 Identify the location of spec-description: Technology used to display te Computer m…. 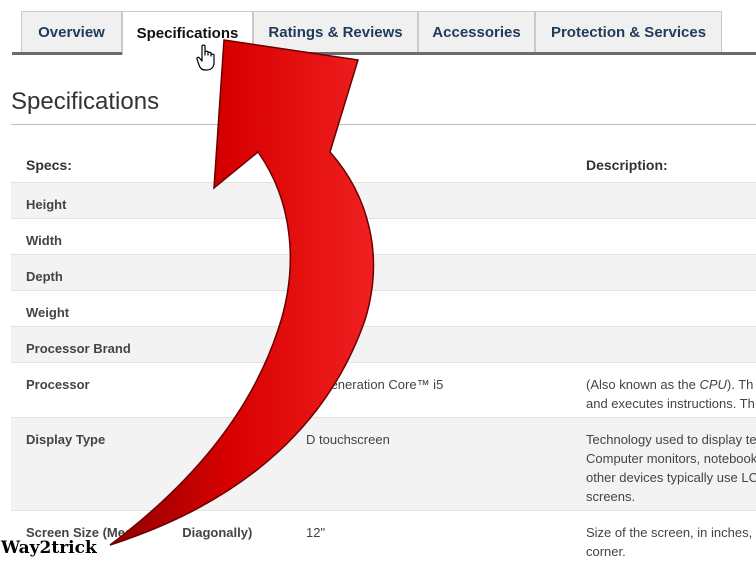
(671, 462).